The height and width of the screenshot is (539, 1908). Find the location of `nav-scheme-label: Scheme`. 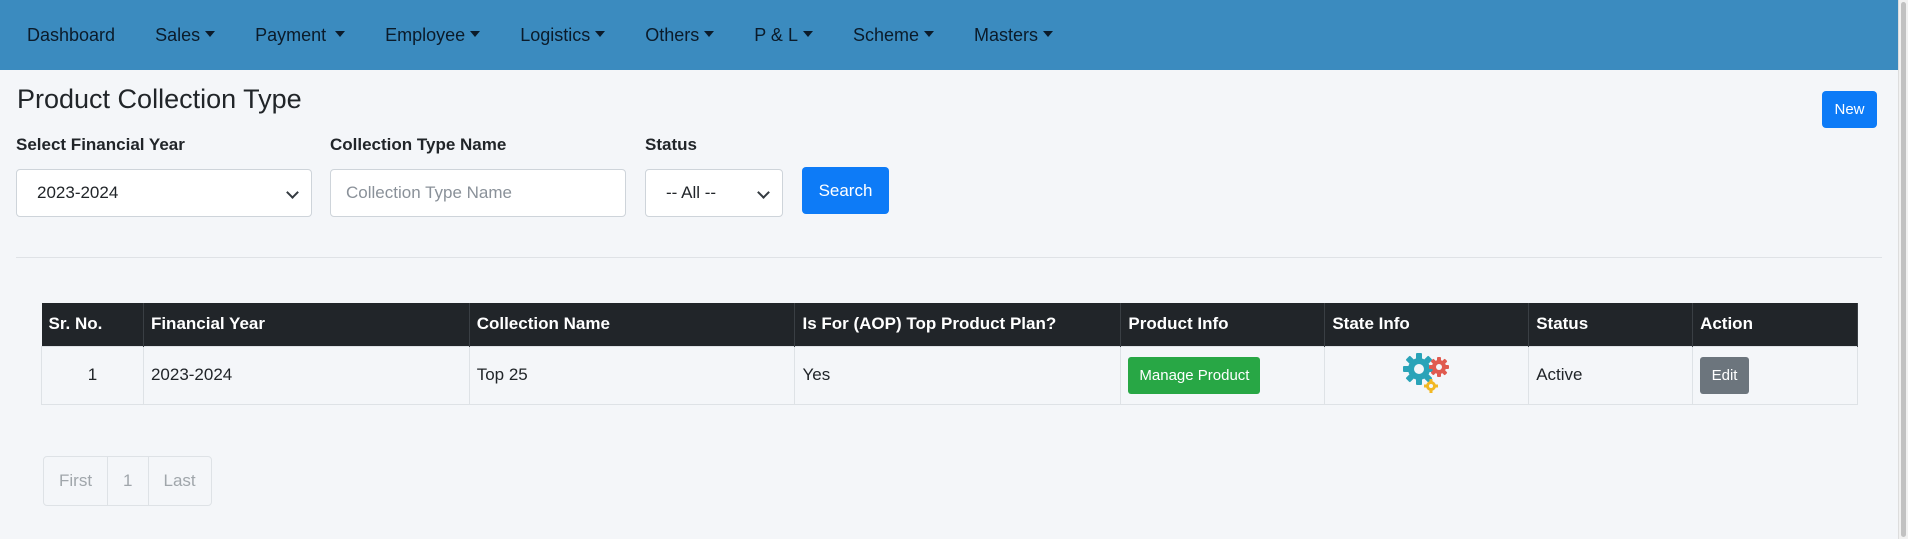

nav-scheme-label: Scheme is located at coordinates (885, 34).